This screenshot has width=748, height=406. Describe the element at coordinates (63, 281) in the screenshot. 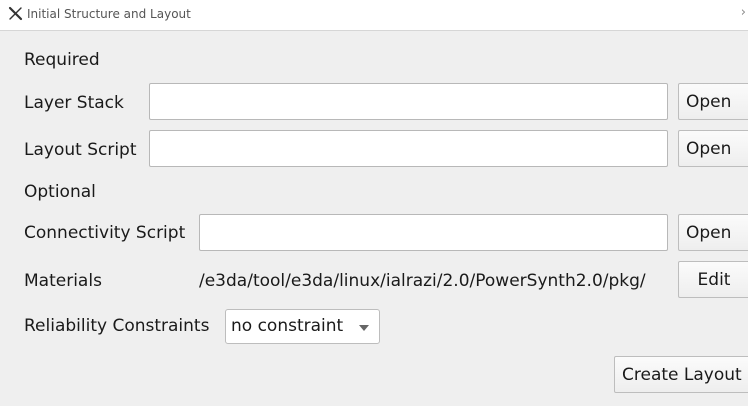

I see `materials-label: Materials` at that location.